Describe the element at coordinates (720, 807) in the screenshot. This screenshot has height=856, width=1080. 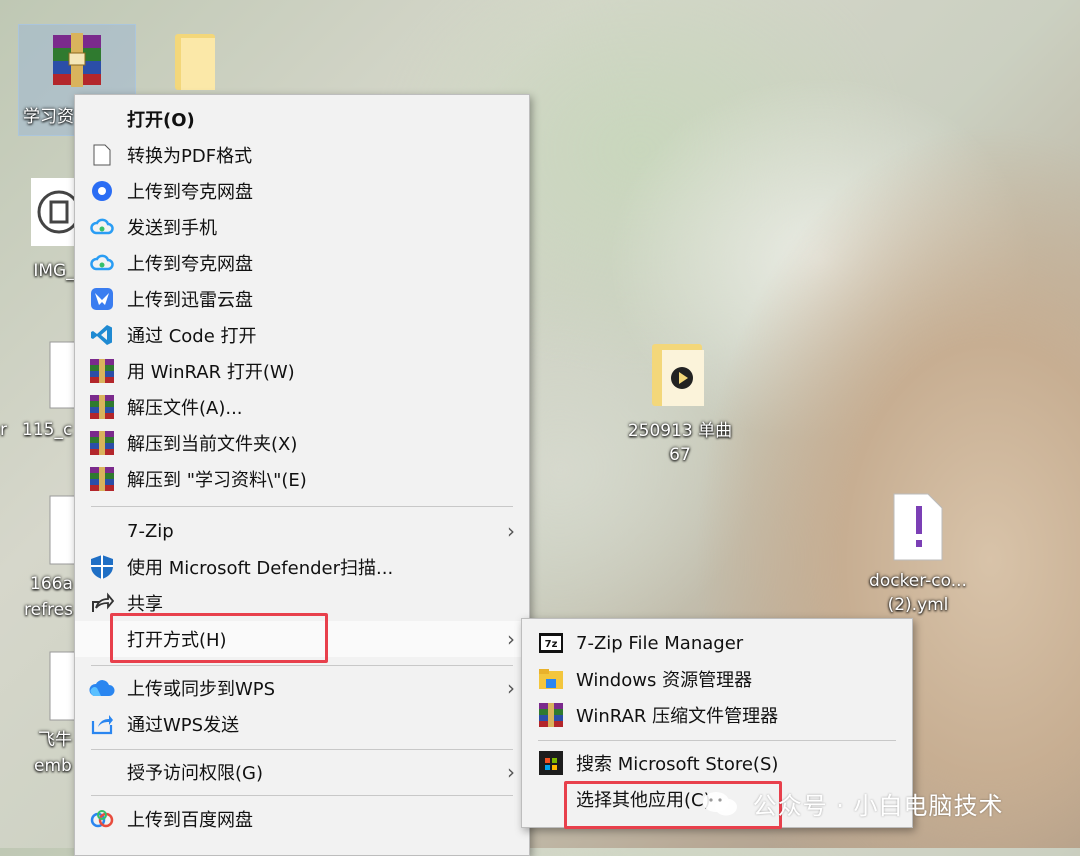
I see `wechat-icon` at that location.